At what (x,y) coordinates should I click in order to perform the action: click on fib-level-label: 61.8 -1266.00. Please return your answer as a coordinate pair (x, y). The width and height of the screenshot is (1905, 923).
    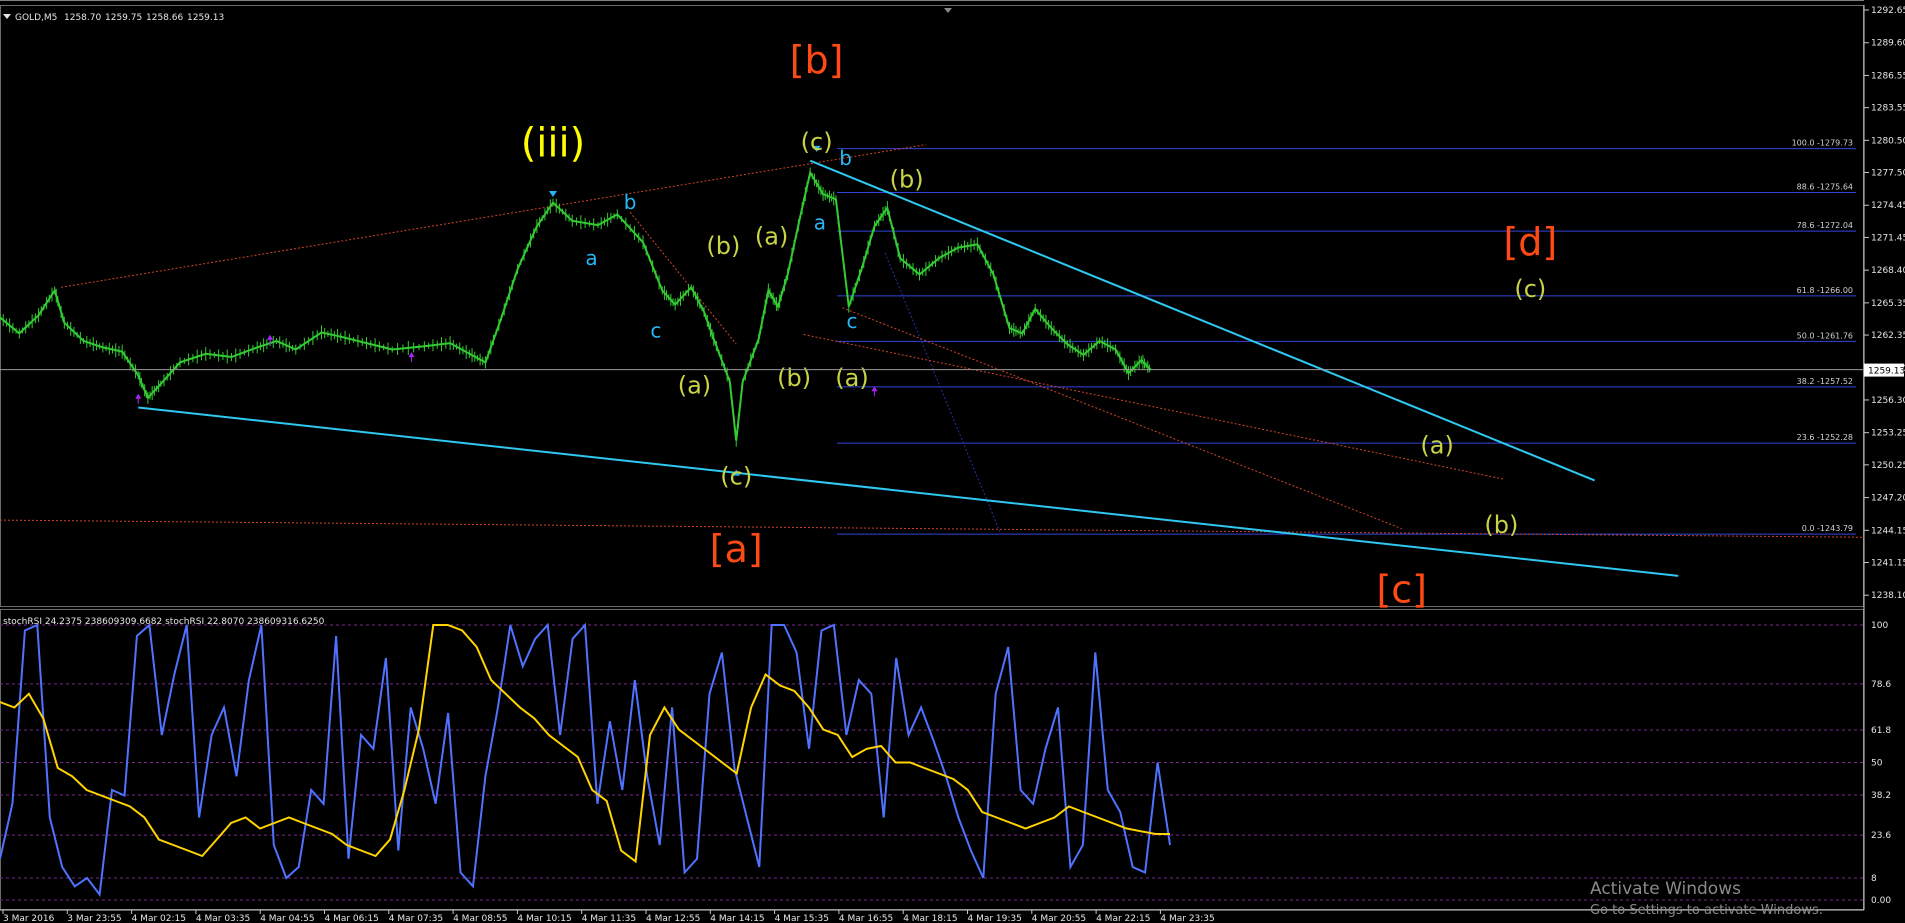
    Looking at the image, I should click on (1825, 290).